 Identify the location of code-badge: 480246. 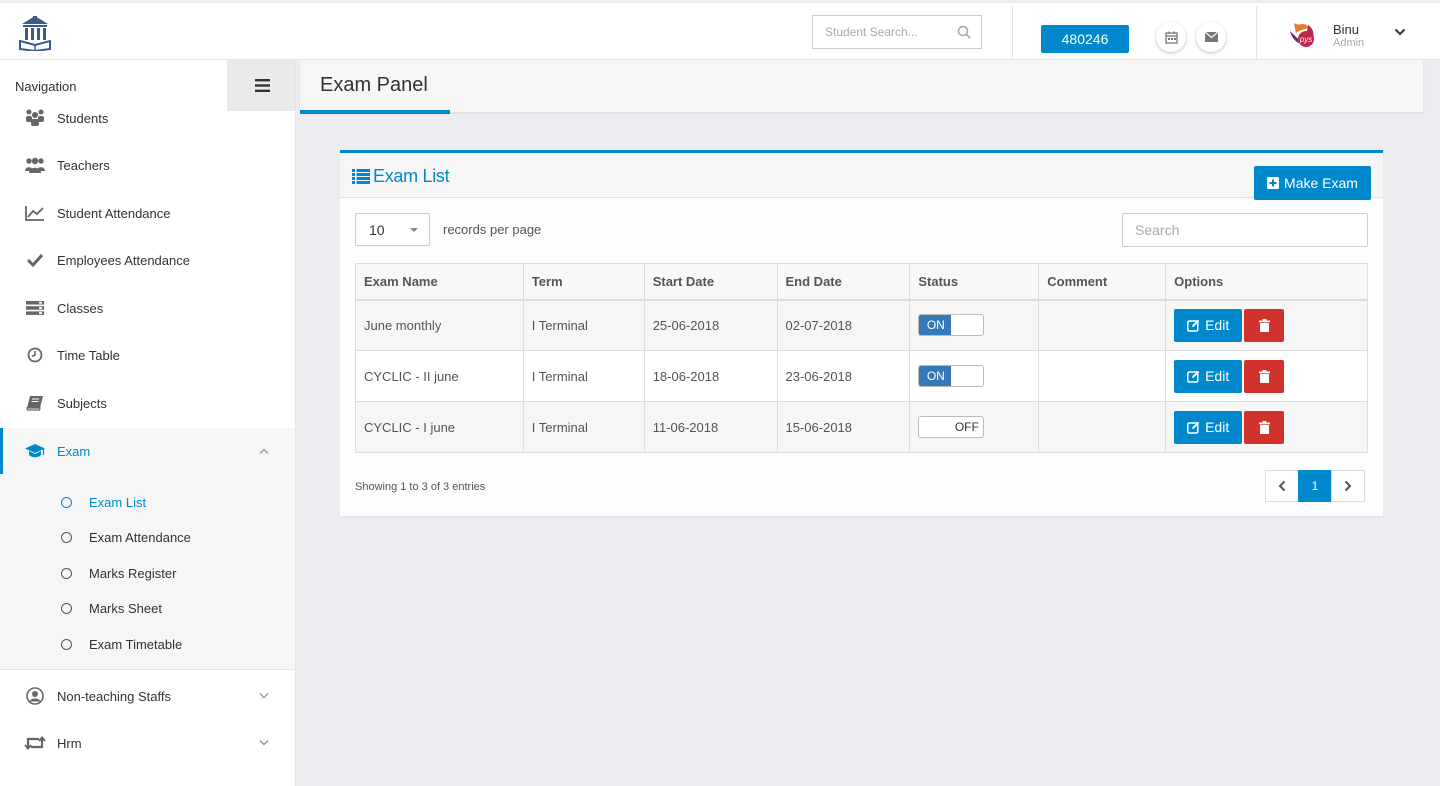
(1085, 39).